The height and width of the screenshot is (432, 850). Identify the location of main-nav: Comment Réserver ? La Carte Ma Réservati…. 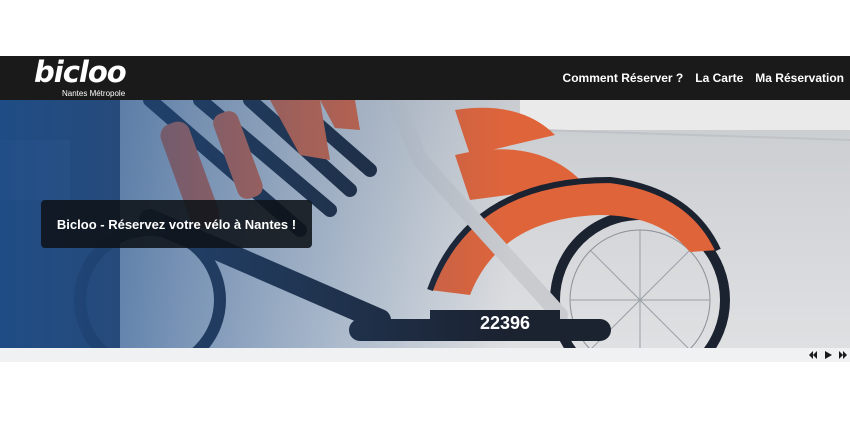
(703, 78).